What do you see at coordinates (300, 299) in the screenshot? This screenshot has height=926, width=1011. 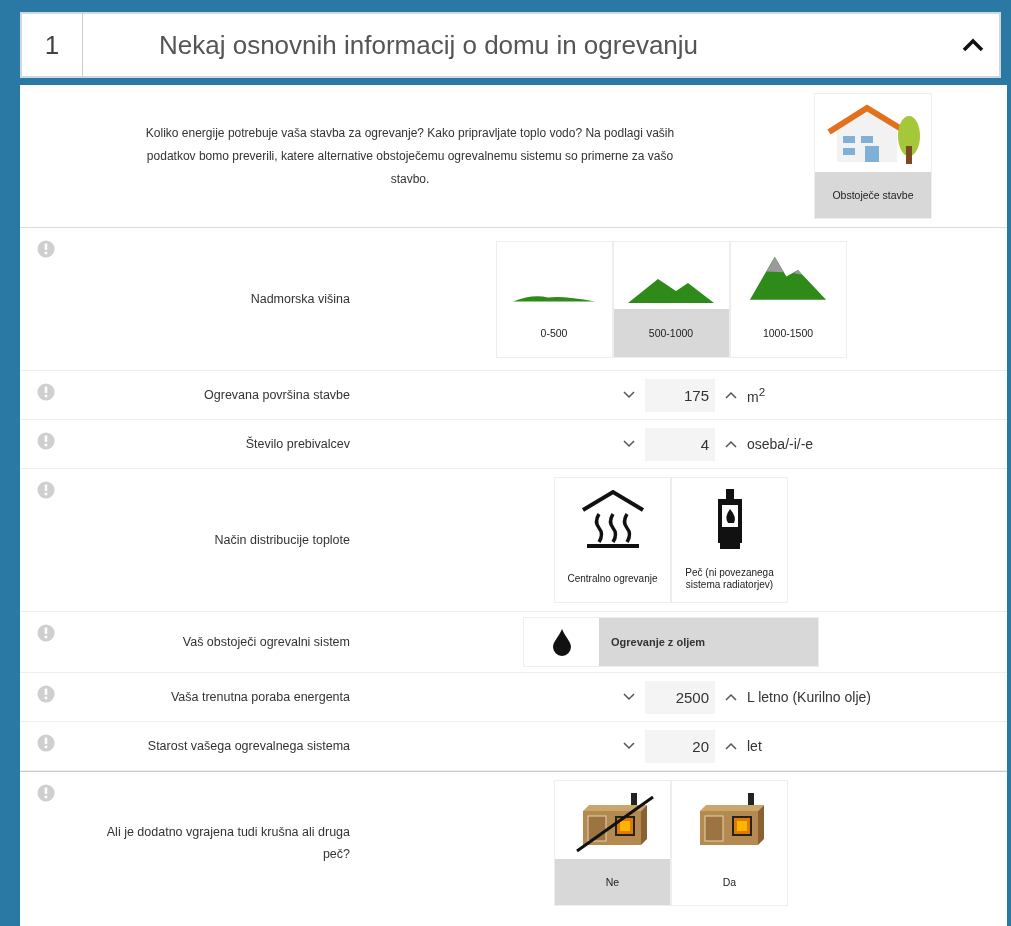 I see `field-label: Nadmorska višina` at bounding box center [300, 299].